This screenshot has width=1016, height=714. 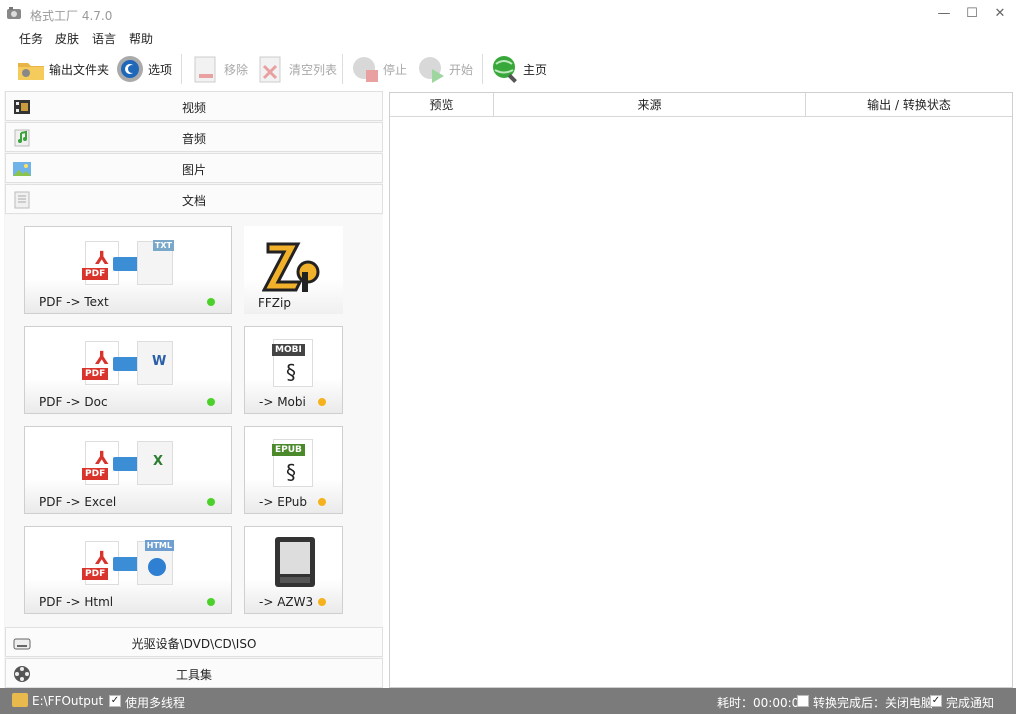 What do you see at coordinates (365, 69) in the screenshot?
I see `stop-icon` at bounding box center [365, 69].